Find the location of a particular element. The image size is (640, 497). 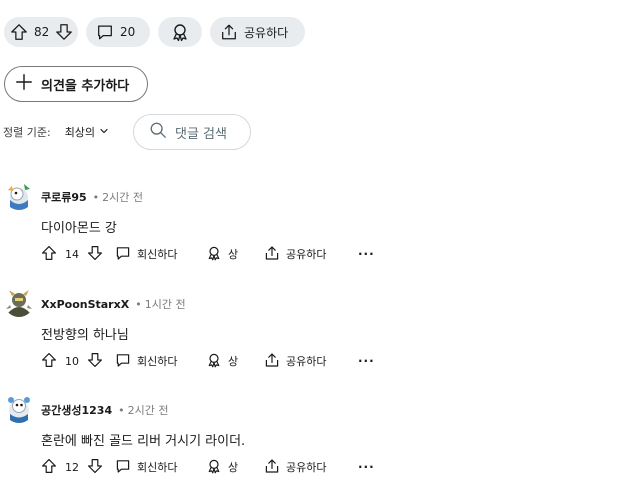

comment-vote: 12 is located at coordinates (78, 467).